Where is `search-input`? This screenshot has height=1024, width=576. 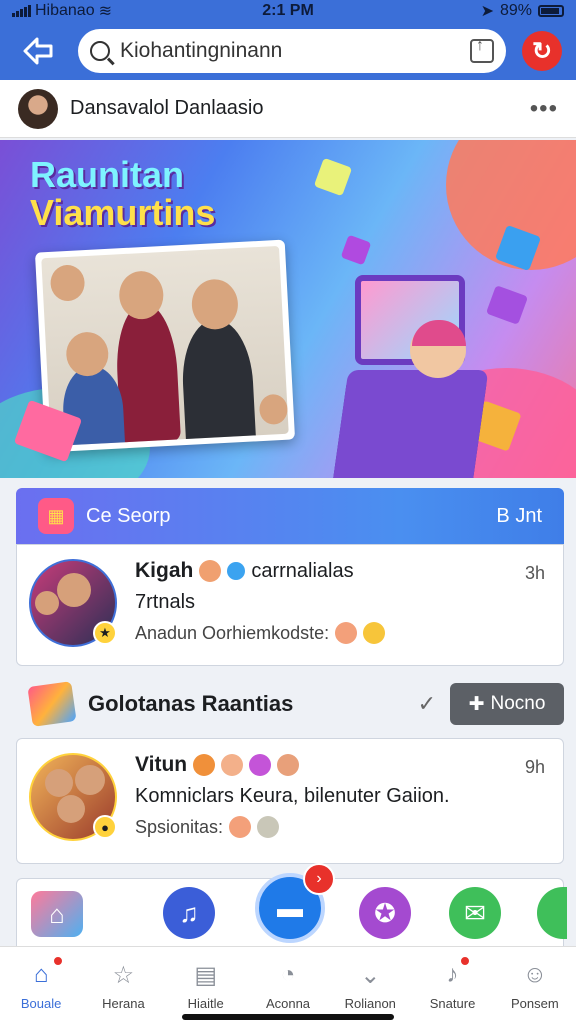 search-input is located at coordinates (290, 51).